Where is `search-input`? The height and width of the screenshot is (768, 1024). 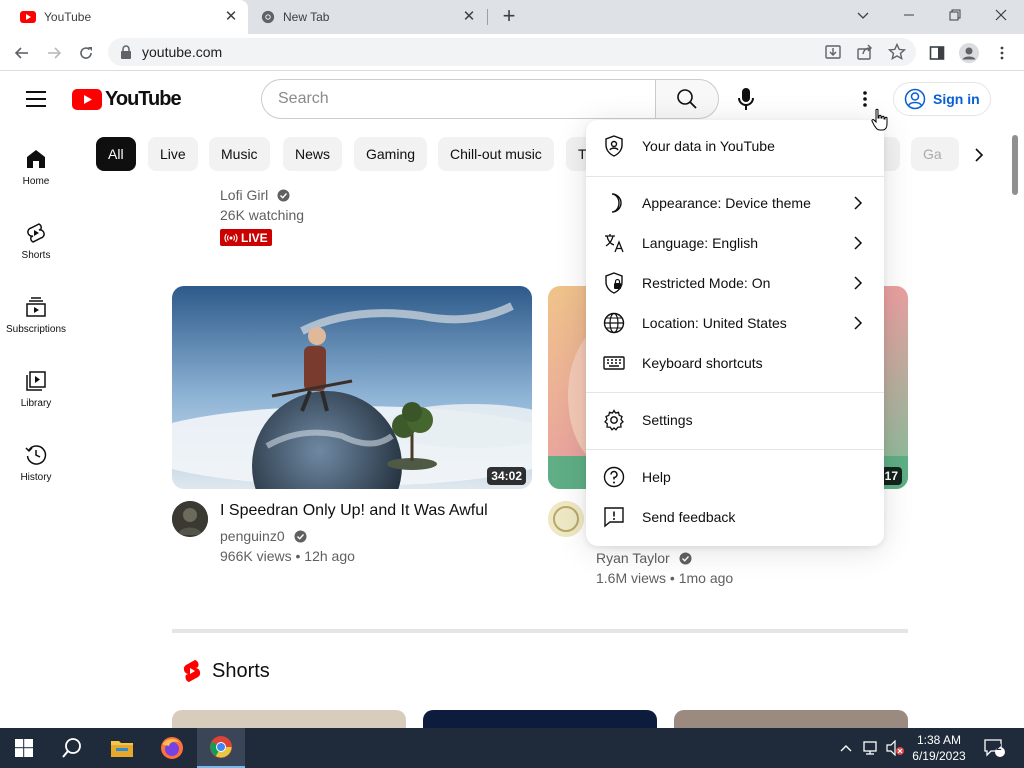 search-input is located at coordinates (458, 99).